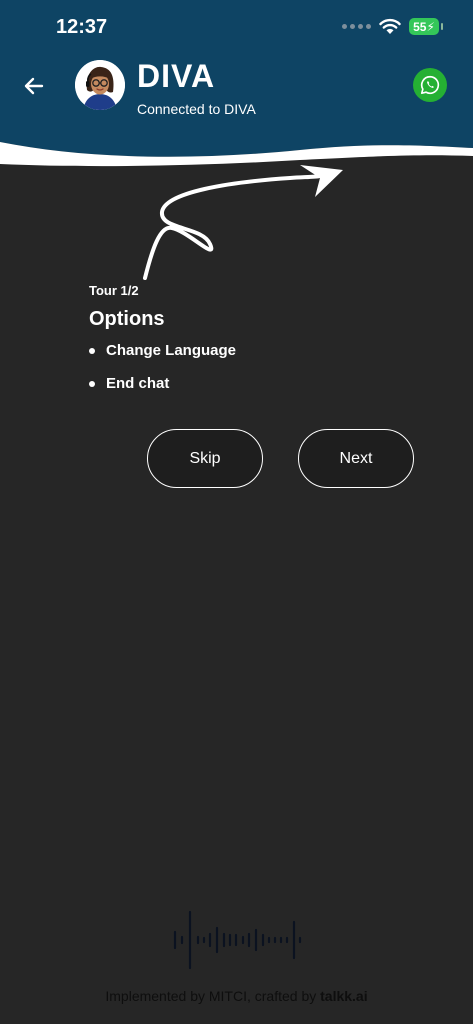 The height and width of the screenshot is (1024, 473). What do you see at coordinates (114, 290) in the screenshot?
I see `tour-step-counter: Tour 1/2` at bounding box center [114, 290].